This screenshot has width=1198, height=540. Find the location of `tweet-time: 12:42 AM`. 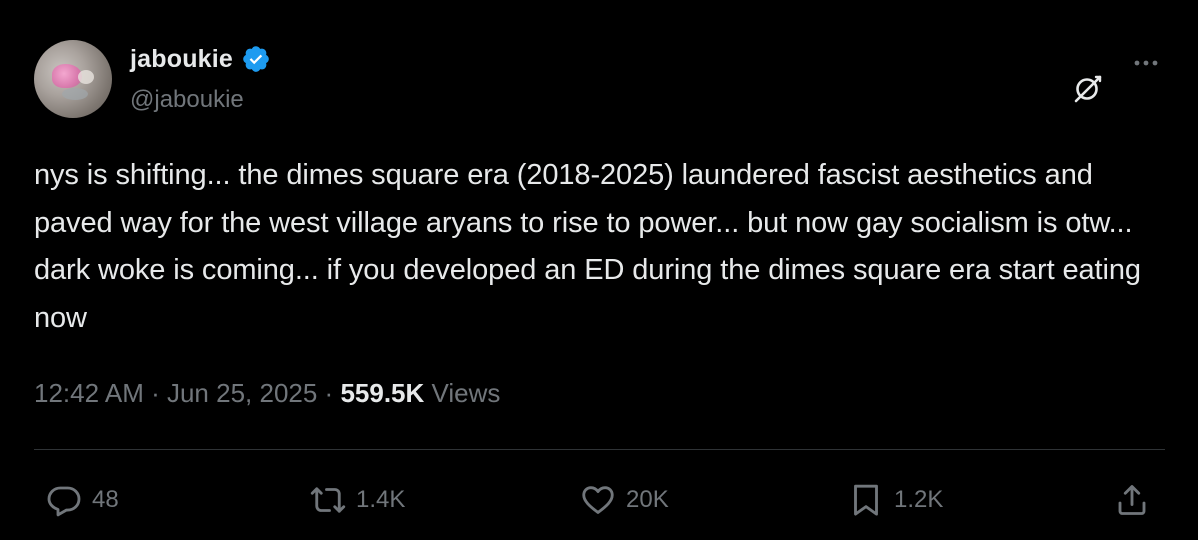

tweet-time: 12:42 AM is located at coordinates (89, 393).